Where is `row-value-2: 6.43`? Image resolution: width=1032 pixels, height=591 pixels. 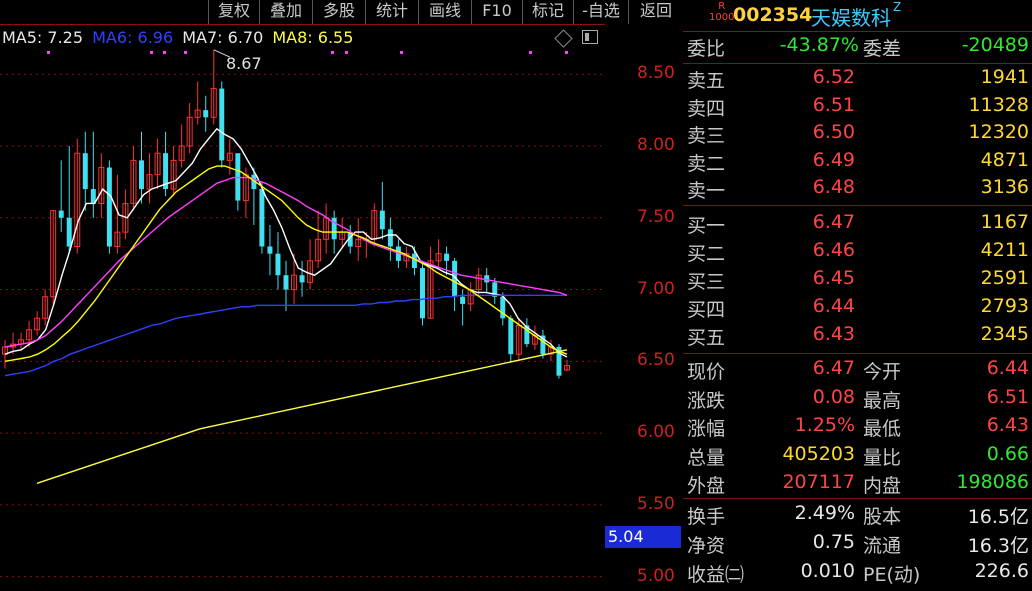
row-value-2: 6.43 is located at coordinates (1007, 425).